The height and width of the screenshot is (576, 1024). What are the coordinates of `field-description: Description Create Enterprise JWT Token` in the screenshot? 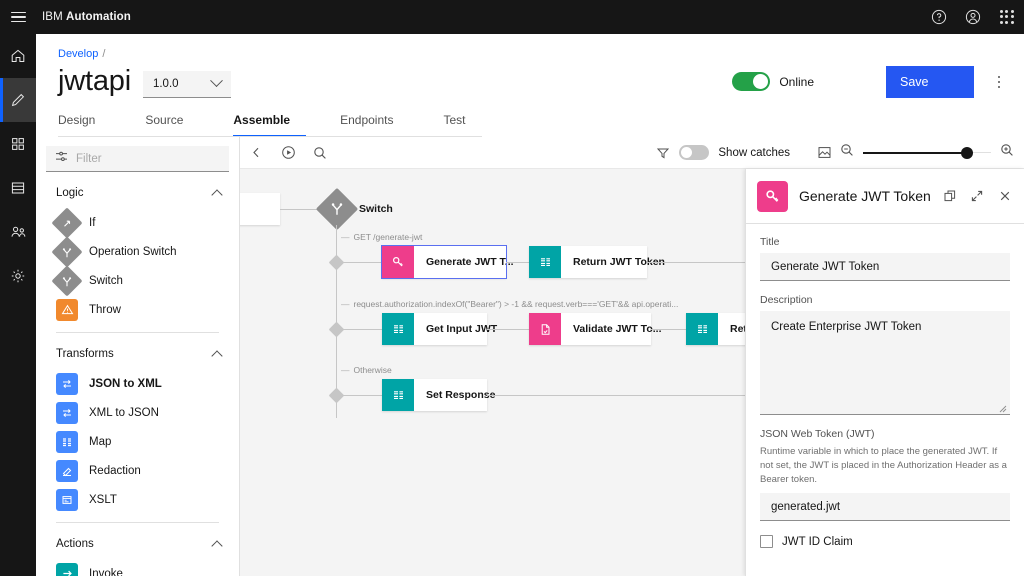 It's located at (885, 354).